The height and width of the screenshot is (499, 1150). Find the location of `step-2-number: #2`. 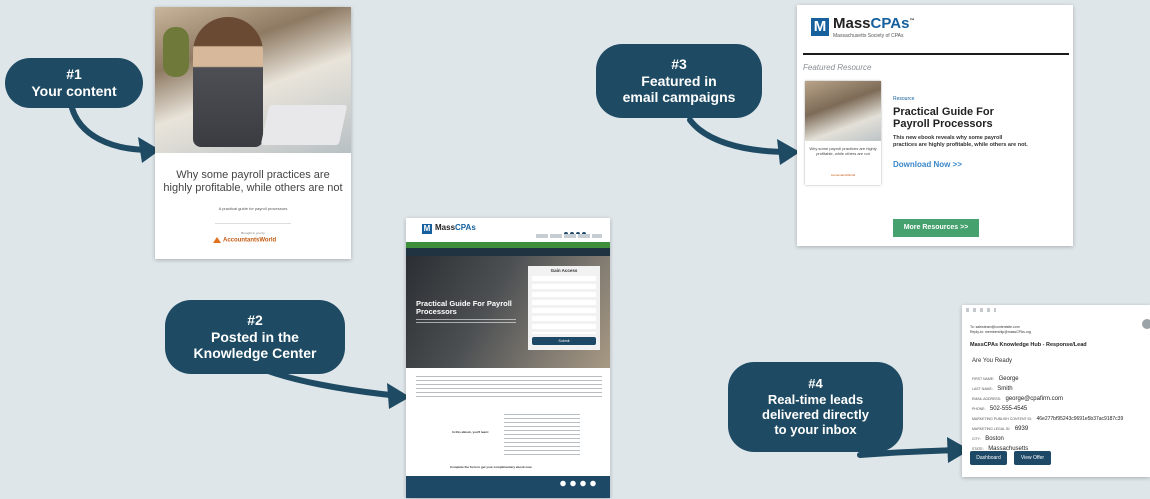

step-2-number: #2 is located at coordinates (255, 320).